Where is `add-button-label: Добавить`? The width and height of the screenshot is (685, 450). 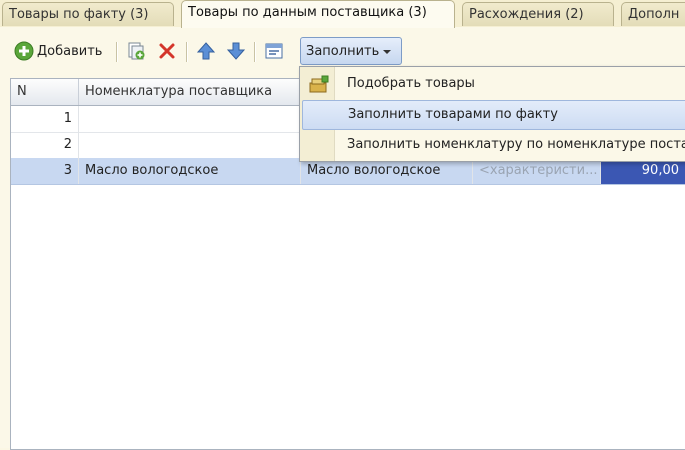
add-button-label: Добавить is located at coordinates (70, 51).